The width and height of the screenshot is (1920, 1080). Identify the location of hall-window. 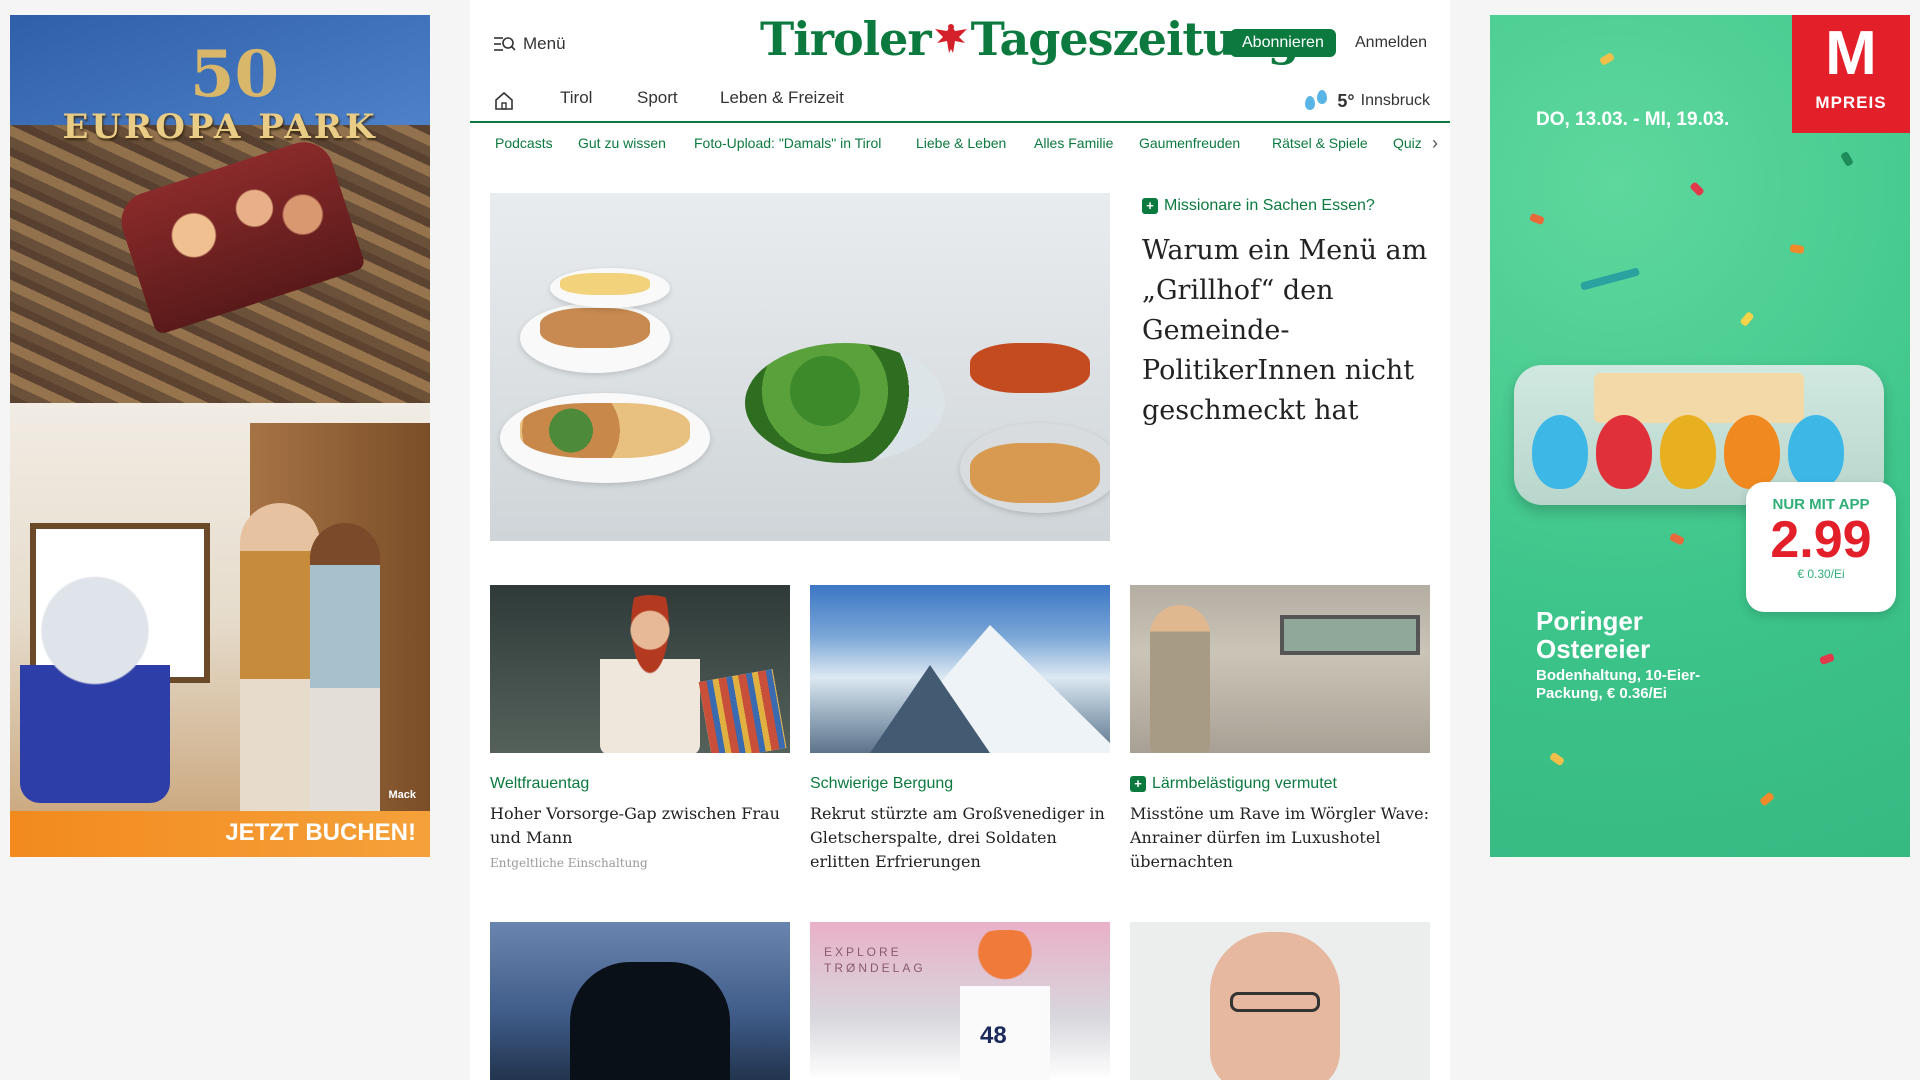
(1350, 635).